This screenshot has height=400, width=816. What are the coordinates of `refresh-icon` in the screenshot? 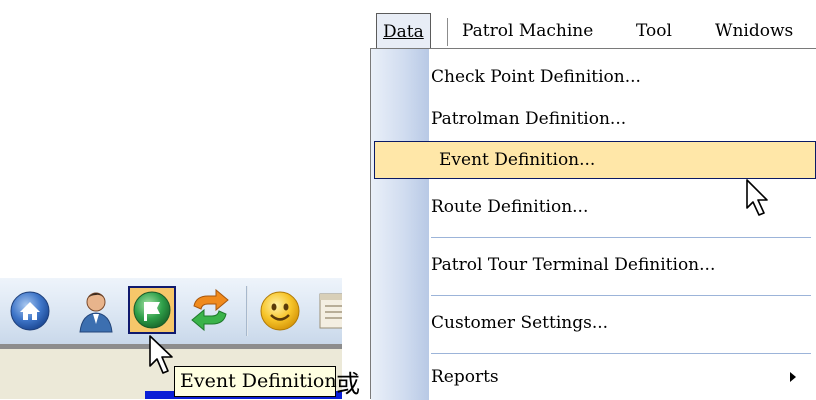 It's located at (210, 310).